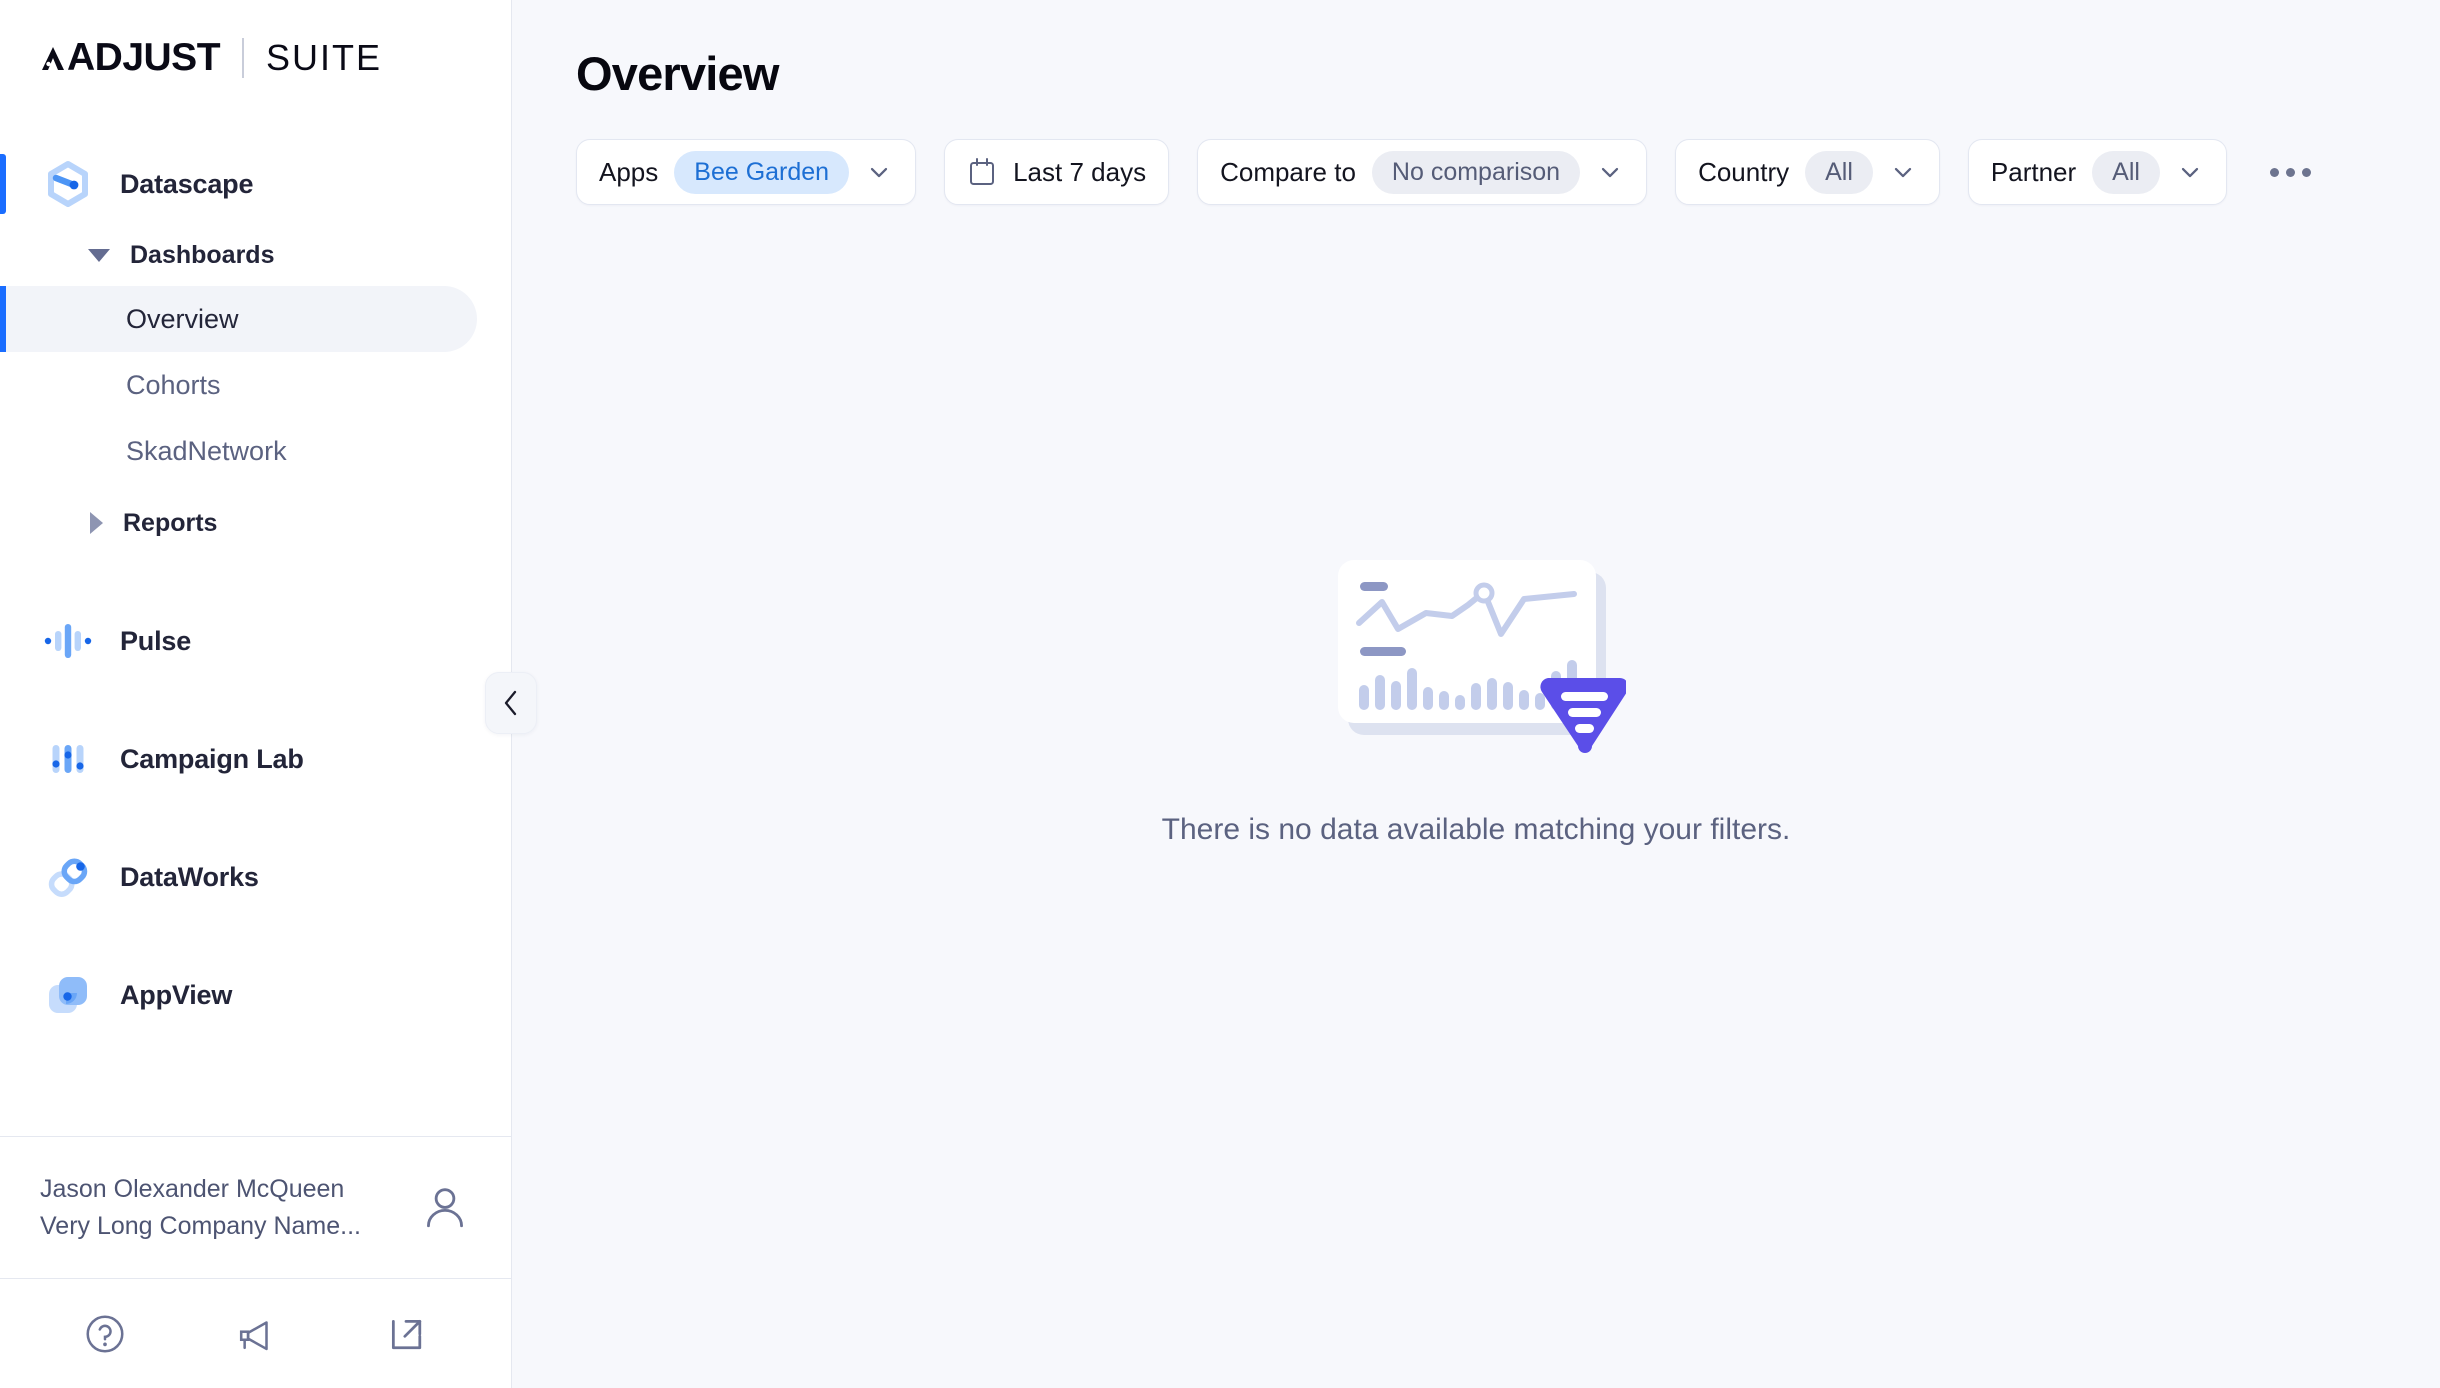 The image size is (2440, 1388). I want to click on brand-divider, so click(243, 58).